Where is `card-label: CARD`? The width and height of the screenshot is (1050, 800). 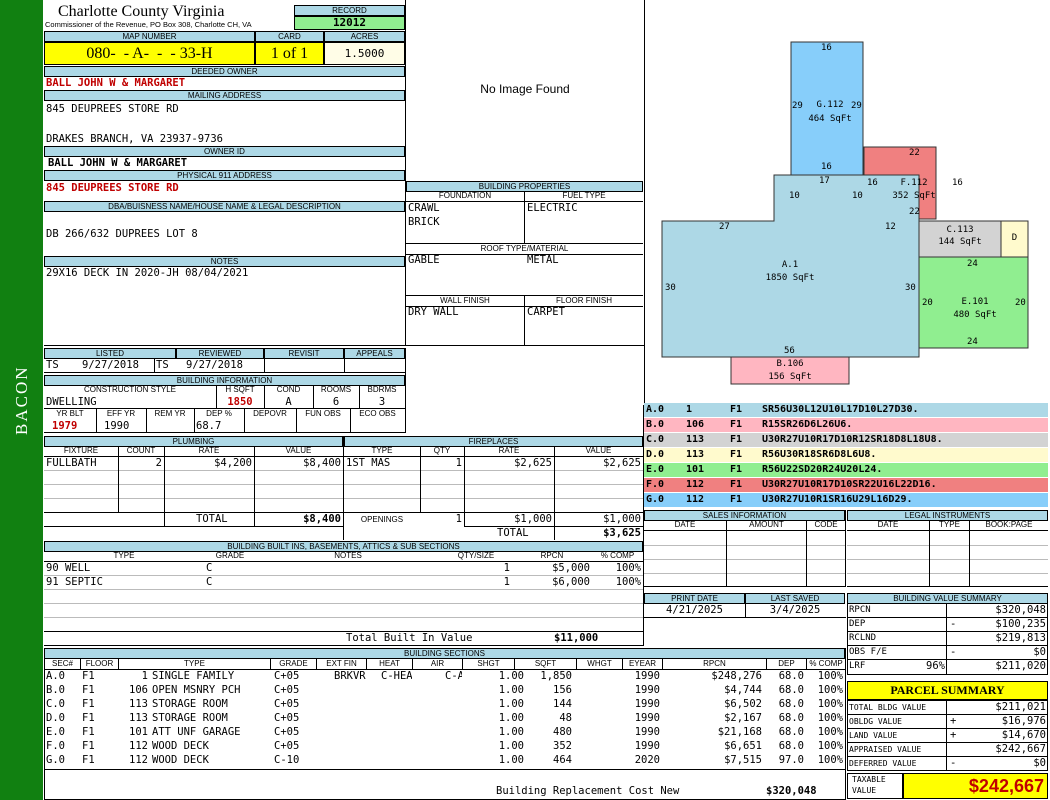
card-label: CARD is located at coordinates (289, 36).